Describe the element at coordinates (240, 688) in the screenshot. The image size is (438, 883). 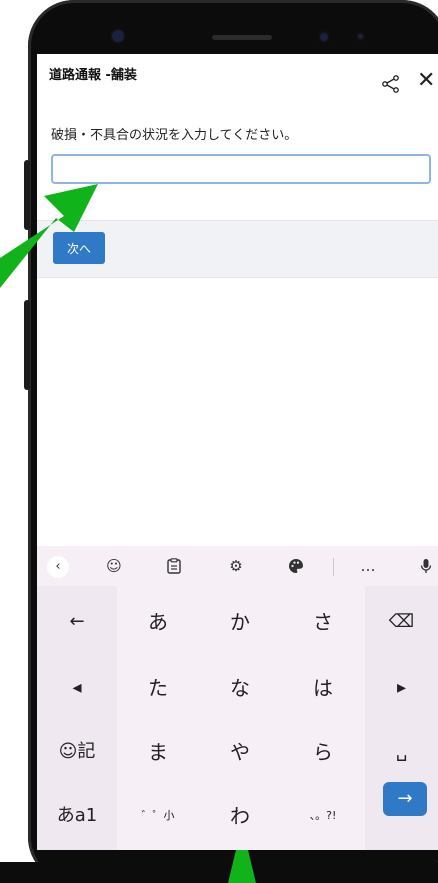
I see `key-na-row: な` at that location.